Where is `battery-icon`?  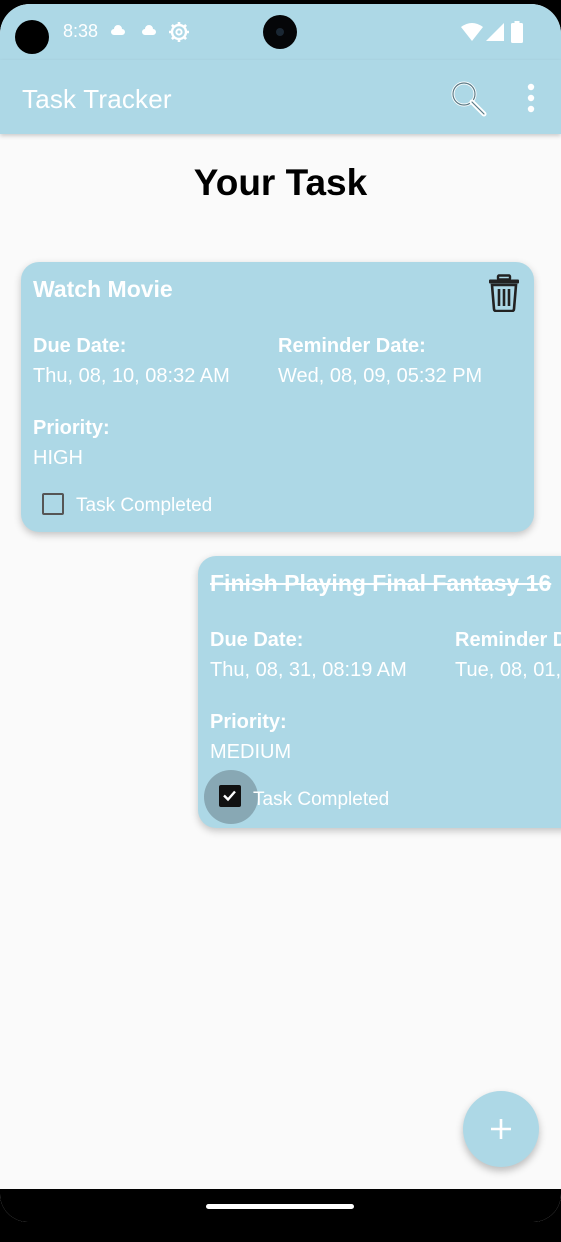
battery-icon is located at coordinates (517, 32).